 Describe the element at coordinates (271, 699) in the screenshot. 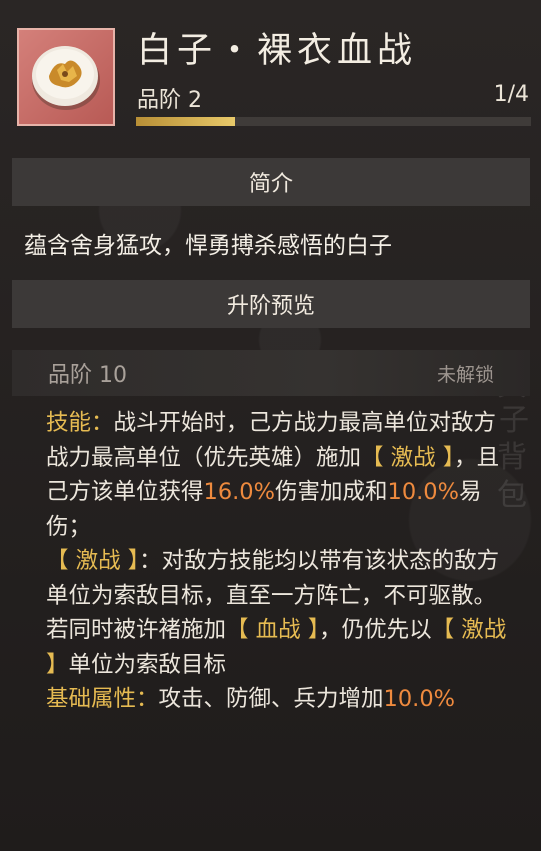

I see `attribute-text: 攻击、防御、兵力增加` at that location.